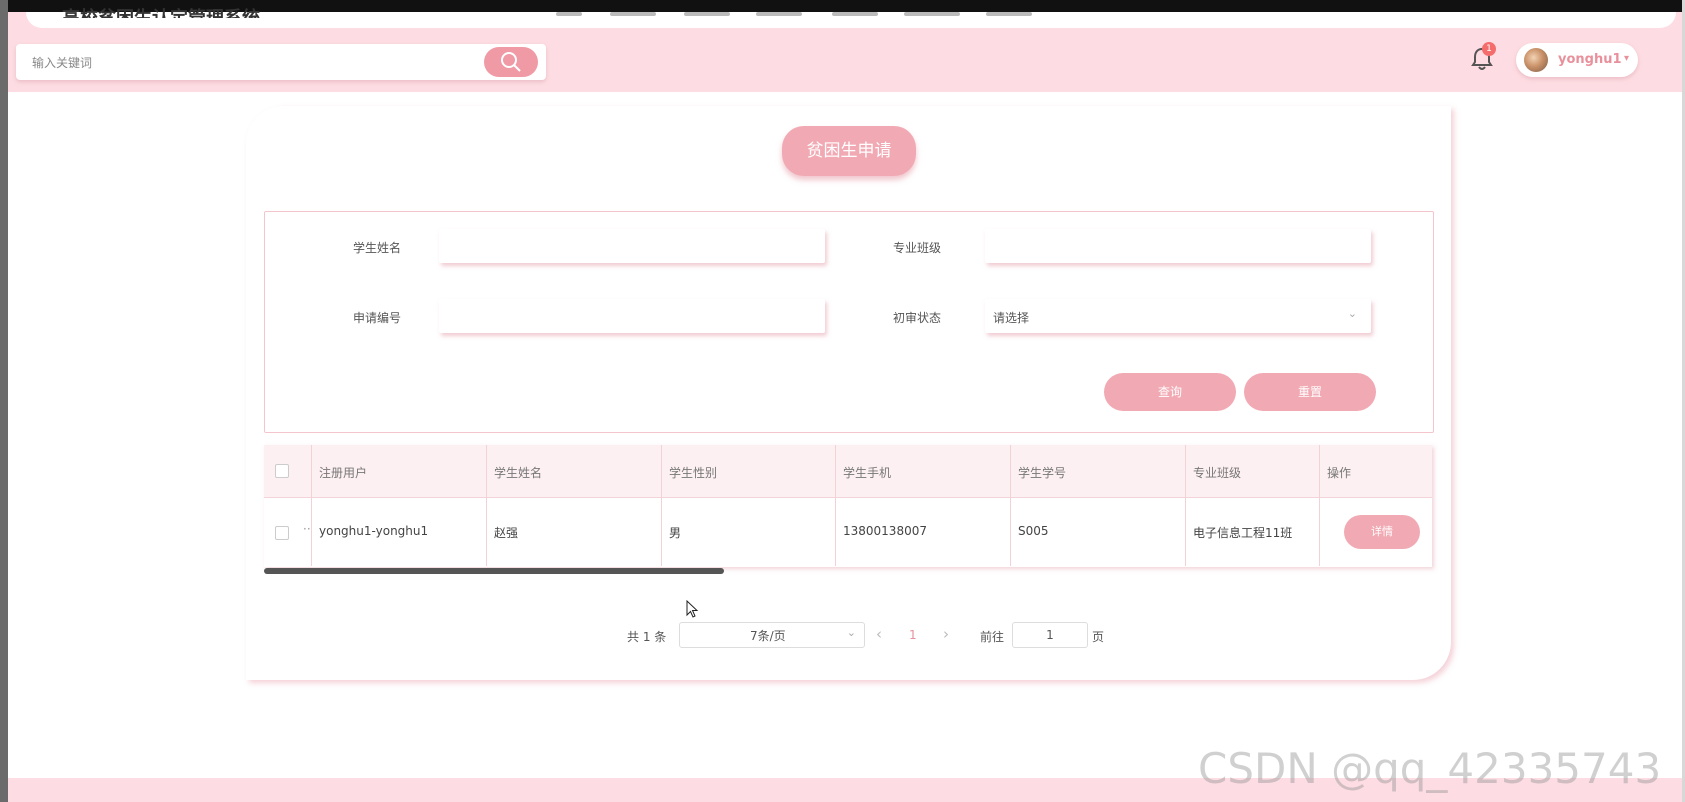 The image size is (1685, 802). I want to click on search-input: 输入关键词, so click(62, 62).